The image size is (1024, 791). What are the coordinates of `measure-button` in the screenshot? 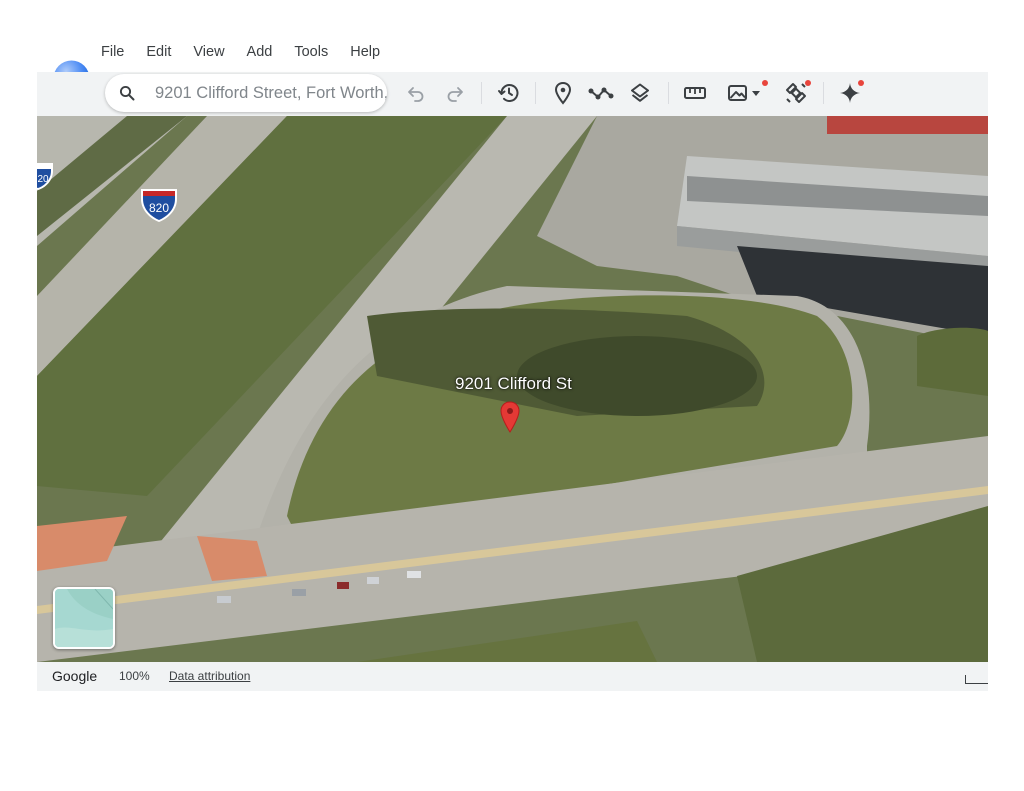 It's located at (695, 93).